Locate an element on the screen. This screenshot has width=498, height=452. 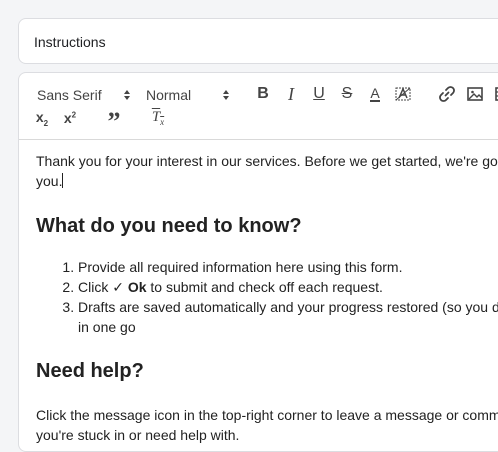
text-caret is located at coordinates (63, 180).